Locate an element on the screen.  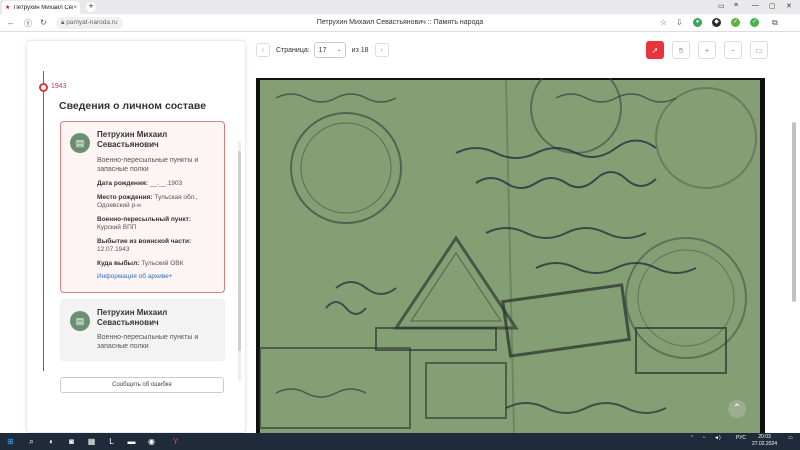
app-l-icon: L is located at coordinates (111, 441).